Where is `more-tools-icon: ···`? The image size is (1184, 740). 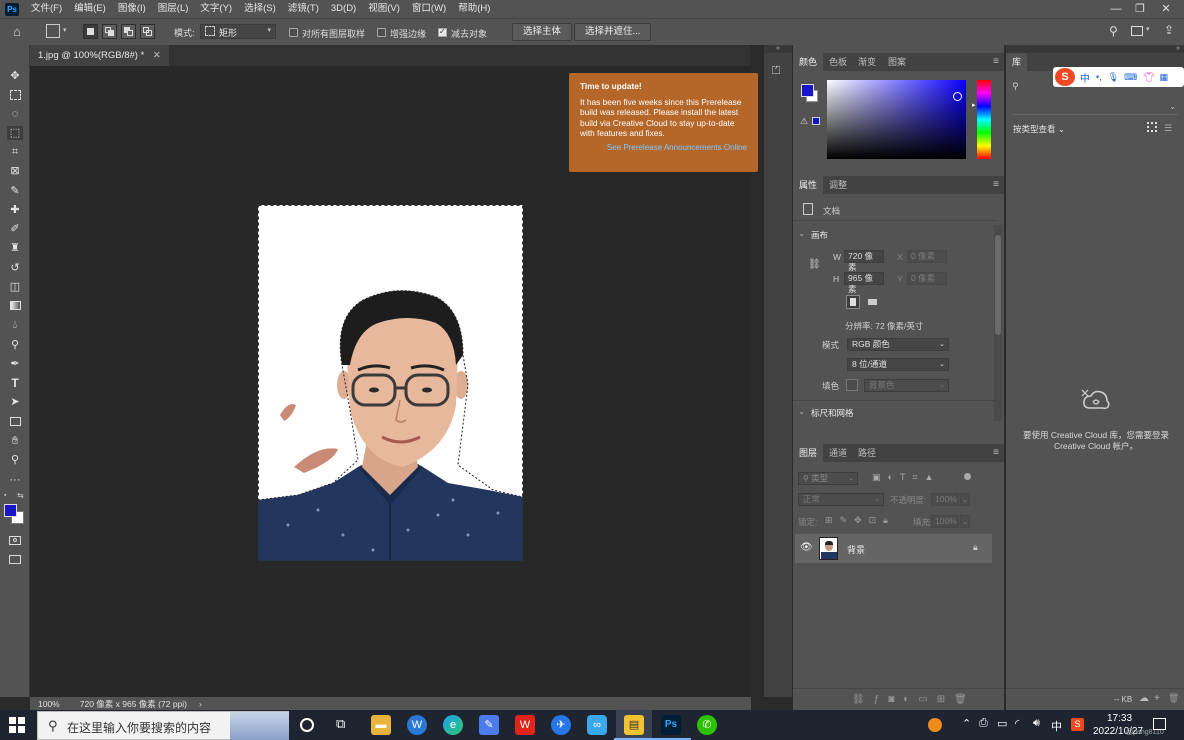
more-tools-icon: ··· is located at coordinates (15, 480).